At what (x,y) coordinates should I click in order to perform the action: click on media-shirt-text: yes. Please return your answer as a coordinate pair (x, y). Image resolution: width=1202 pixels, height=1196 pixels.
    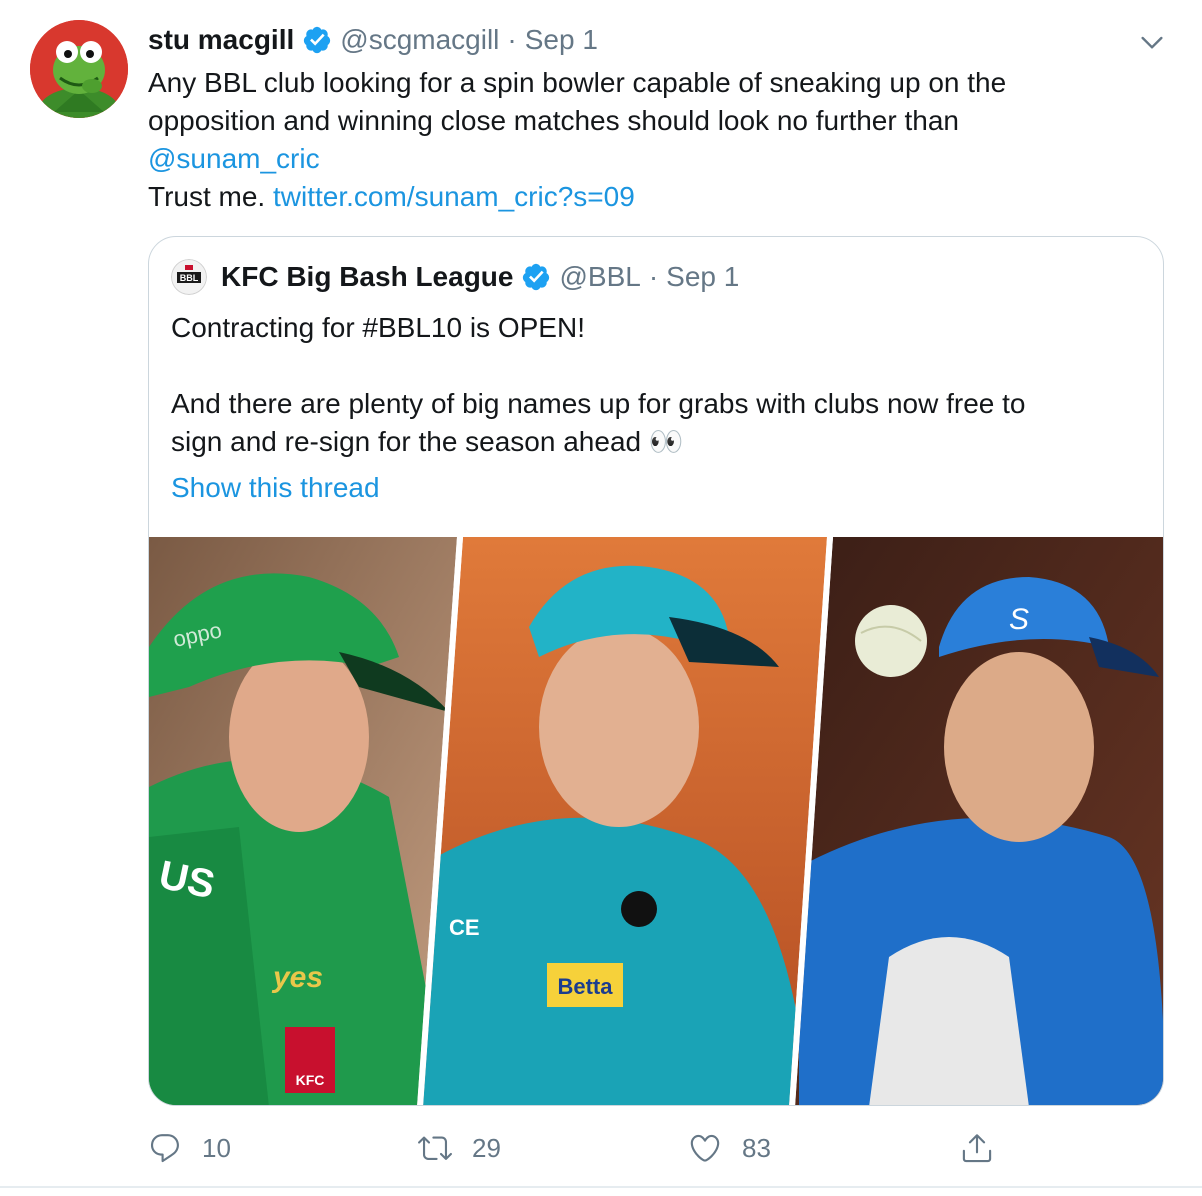
    Looking at the image, I should click on (297, 977).